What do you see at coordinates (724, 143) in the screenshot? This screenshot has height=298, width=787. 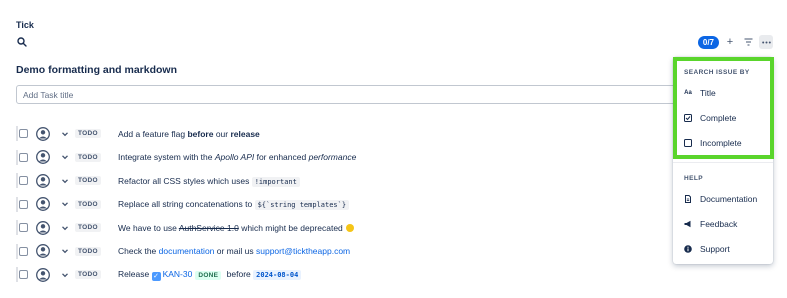 I see `search-by-incomplete-item: Incomplete` at bounding box center [724, 143].